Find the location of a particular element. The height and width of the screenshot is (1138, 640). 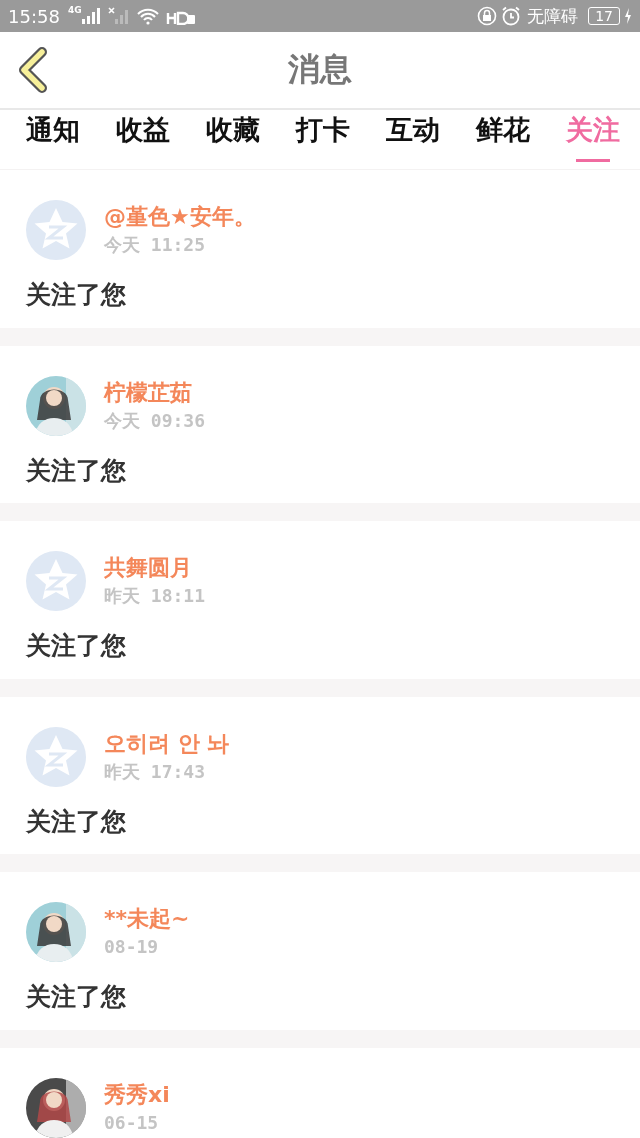

message-time: 08-19 is located at coordinates (132, 947).